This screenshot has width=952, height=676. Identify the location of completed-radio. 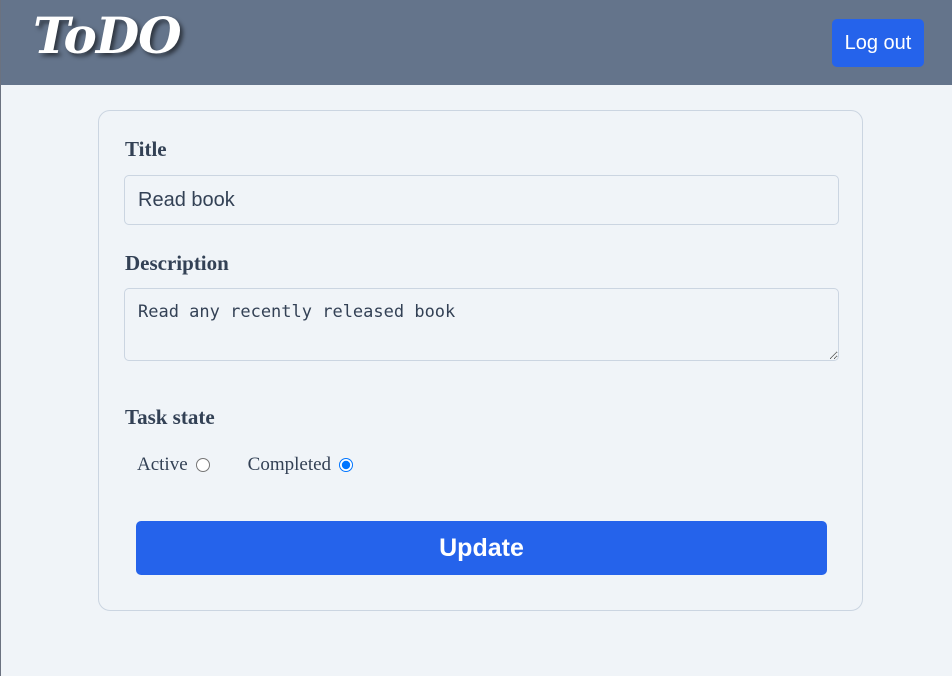
(346, 465).